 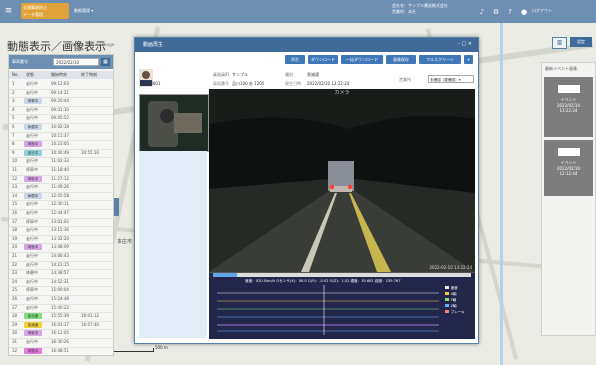 What do you see at coordinates (15, 341) in the screenshot?
I see `row-number: 31` at bounding box center [15, 341].